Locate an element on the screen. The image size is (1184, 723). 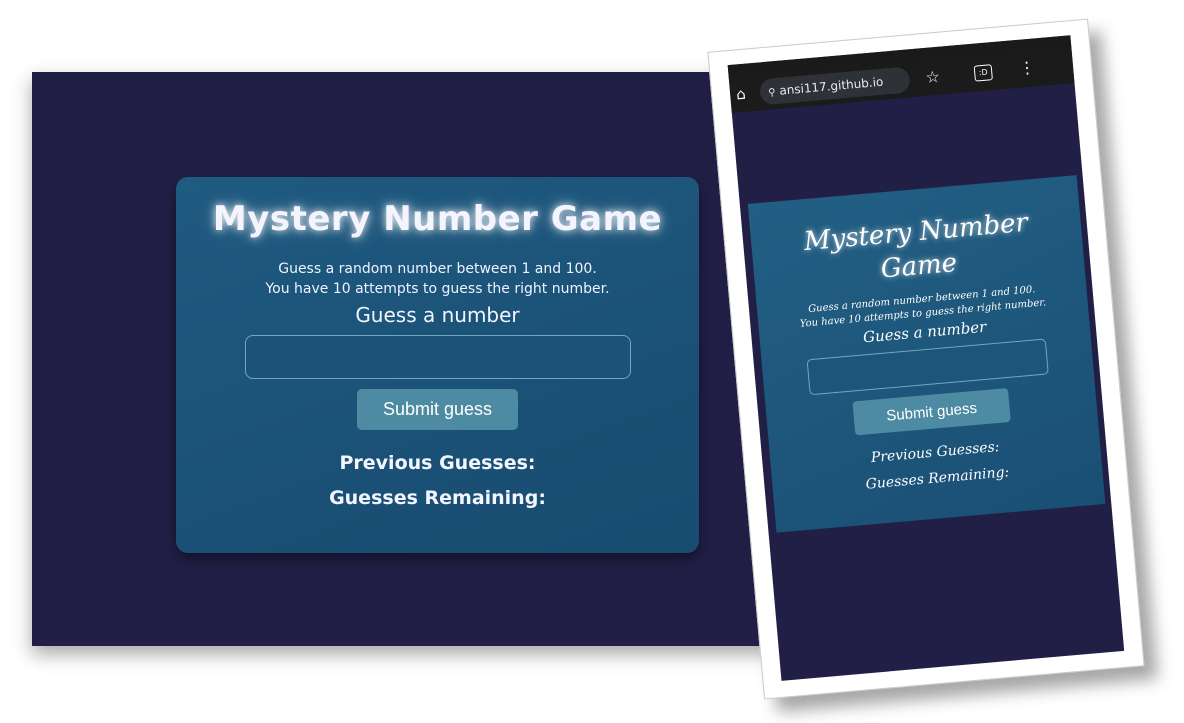
mobile-title-line-2: Game is located at coordinates (919, 266).